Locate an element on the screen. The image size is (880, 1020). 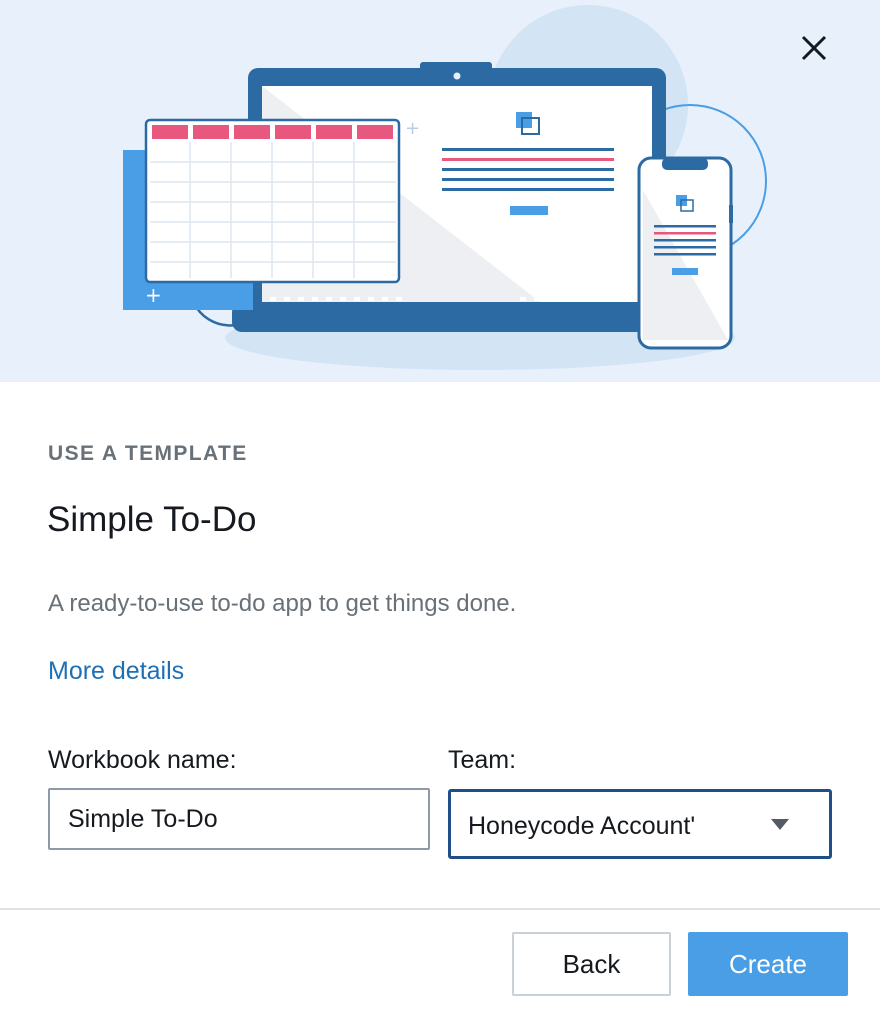
team-select-value: Honeycode Account' is located at coordinates (582, 826).